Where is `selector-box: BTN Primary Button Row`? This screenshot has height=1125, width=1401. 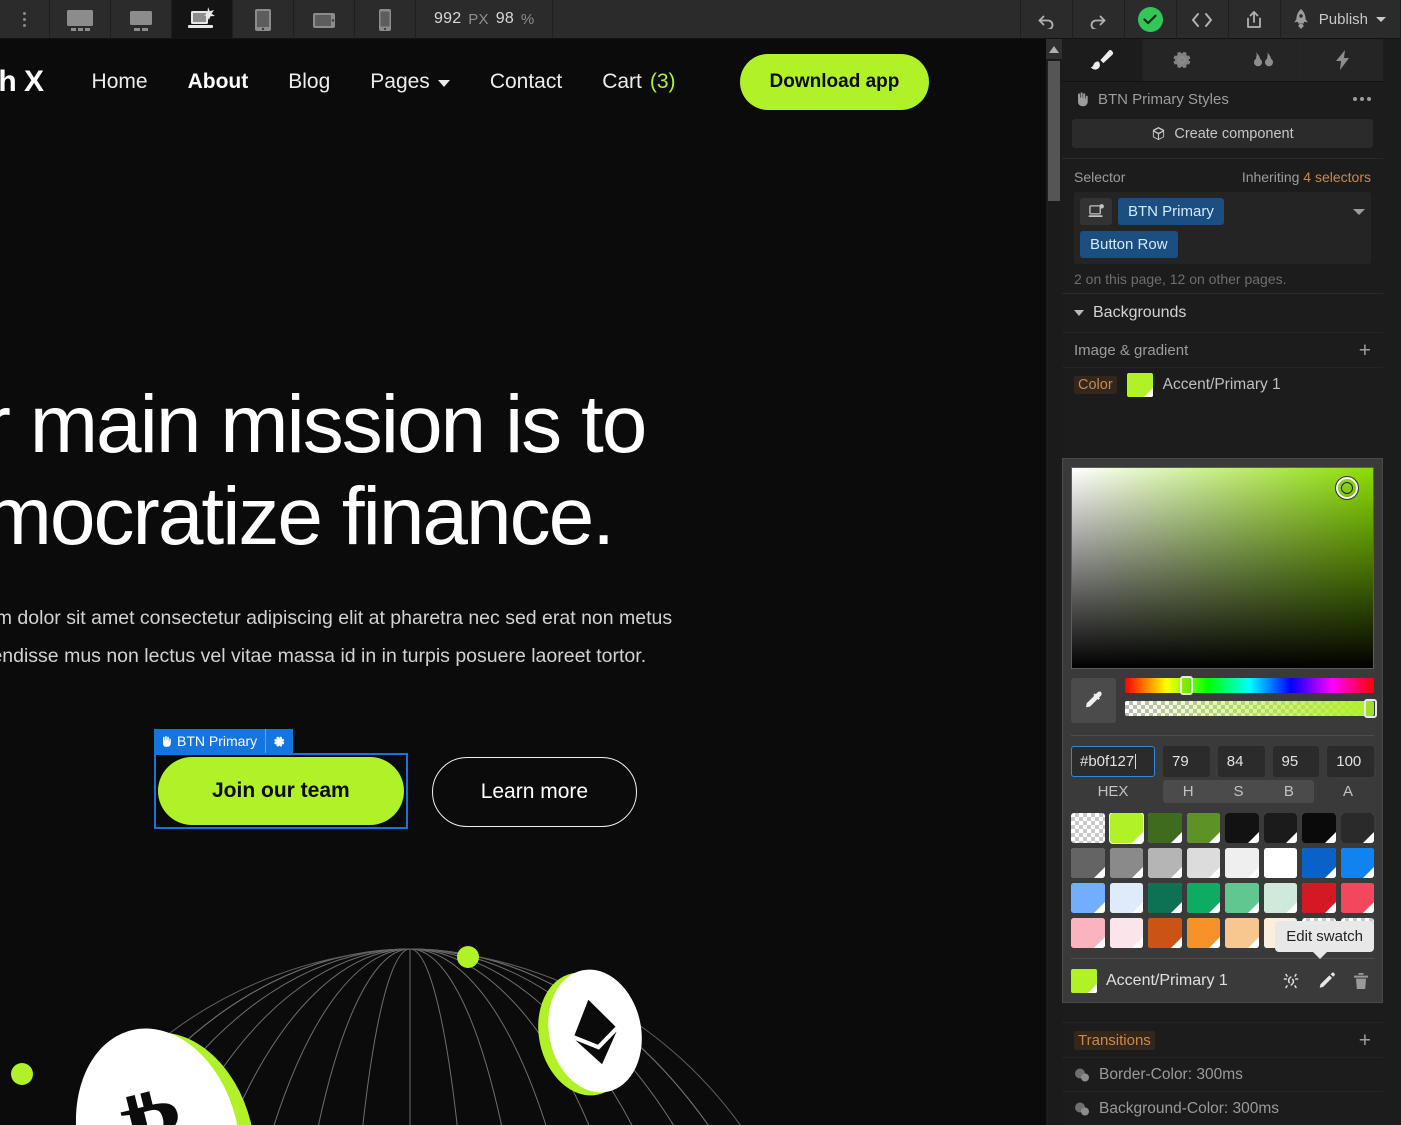
selector-box: BTN Primary Button Row is located at coordinates (1222, 228).